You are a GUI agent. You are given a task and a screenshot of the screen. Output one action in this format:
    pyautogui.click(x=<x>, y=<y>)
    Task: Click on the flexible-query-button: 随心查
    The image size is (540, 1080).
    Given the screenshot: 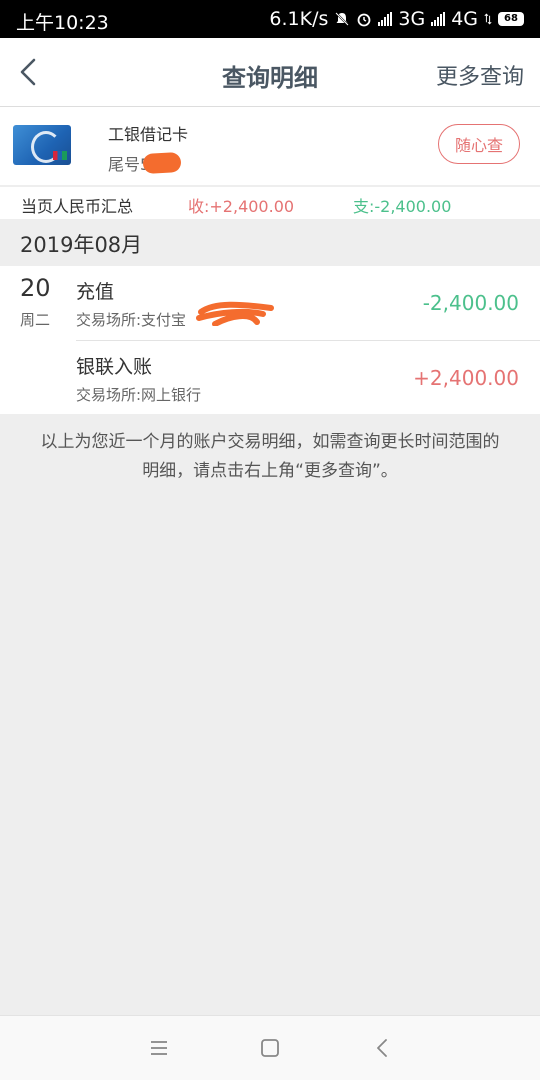 What is the action you would take?
    pyautogui.click(x=479, y=144)
    